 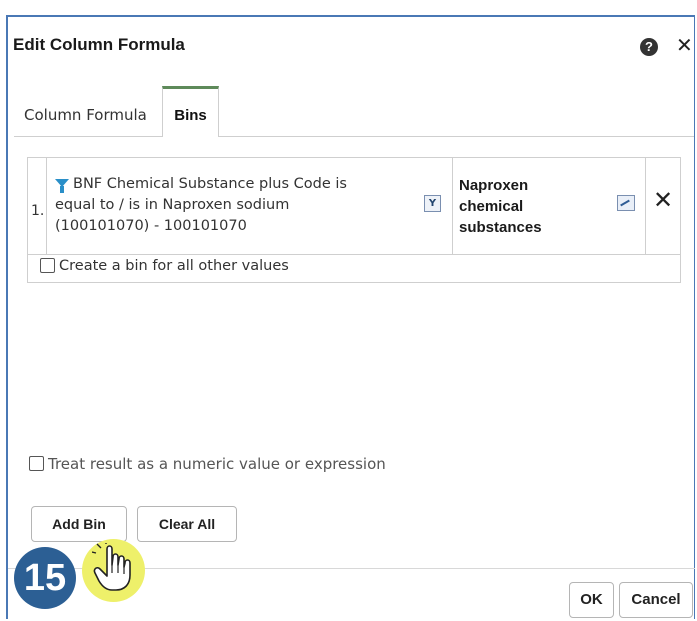 What do you see at coordinates (190, 111) in the screenshot?
I see `tab-bins: Bins` at bounding box center [190, 111].